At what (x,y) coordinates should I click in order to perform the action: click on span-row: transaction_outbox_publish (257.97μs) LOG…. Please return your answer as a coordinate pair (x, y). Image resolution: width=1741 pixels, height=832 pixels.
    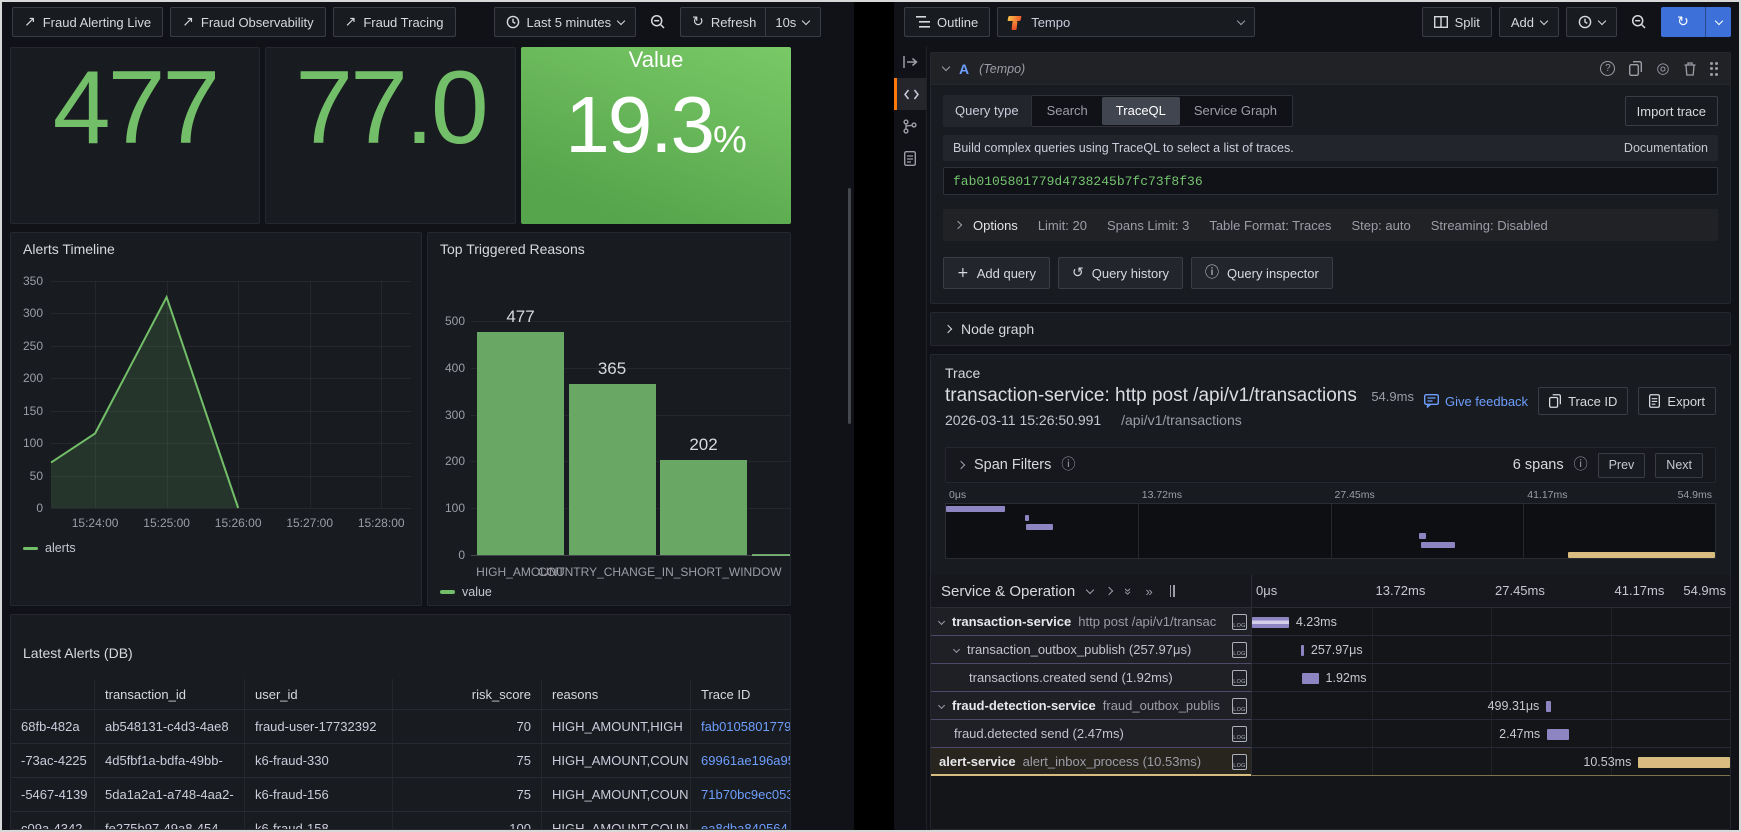
    Looking at the image, I should click on (1330, 650).